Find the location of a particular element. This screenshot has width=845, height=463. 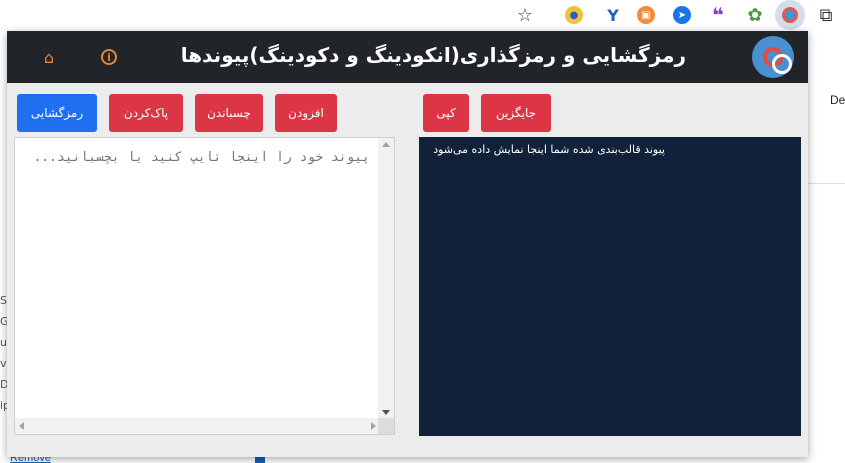

info-icon: i is located at coordinates (109, 57).